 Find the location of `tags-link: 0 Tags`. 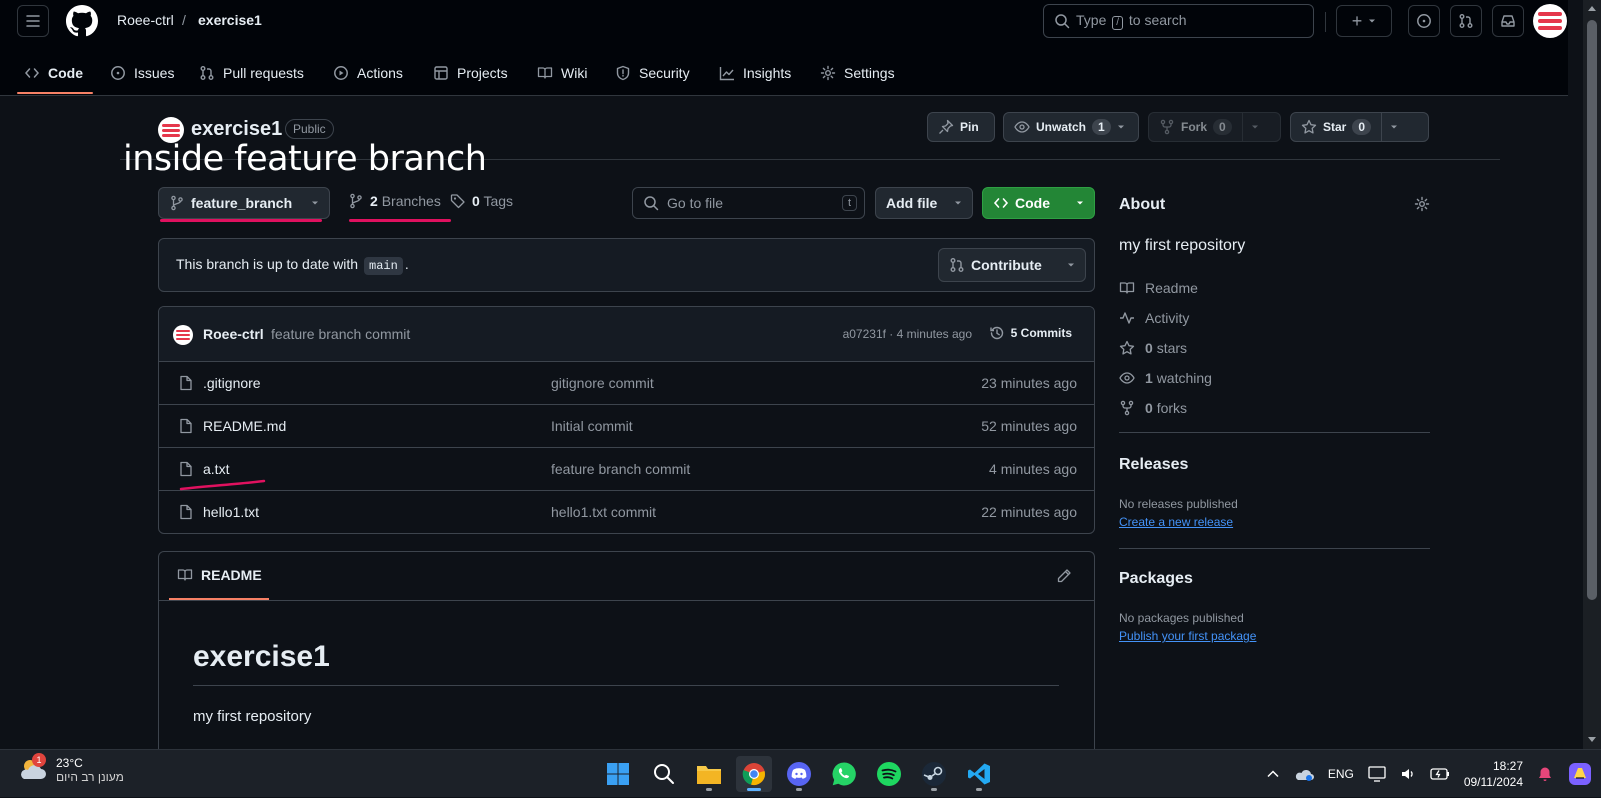

tags-link: 0 Tags is located at coordinates (481, 201).